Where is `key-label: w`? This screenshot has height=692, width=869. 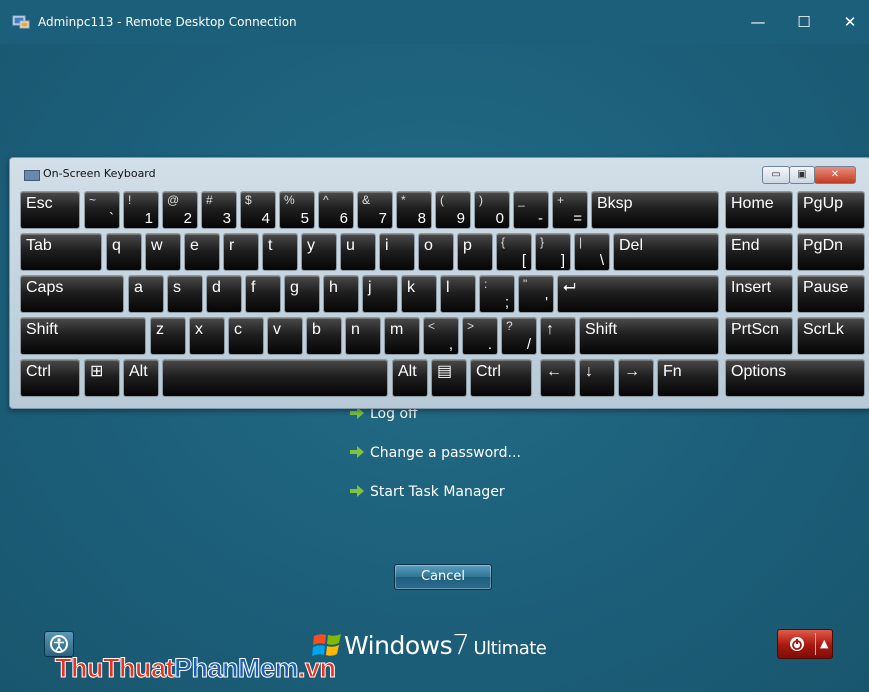
key-label: w is located at coordinates (157, 245).